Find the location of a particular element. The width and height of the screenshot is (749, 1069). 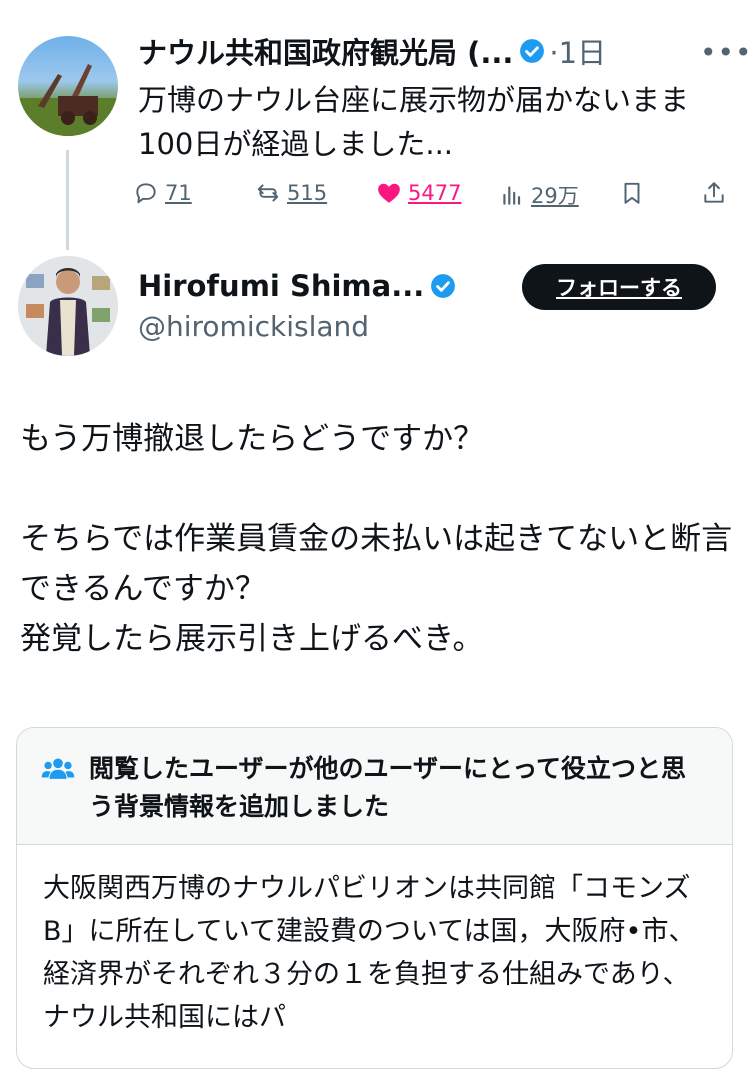

analytics-icon is located at coordinates (512, 195).